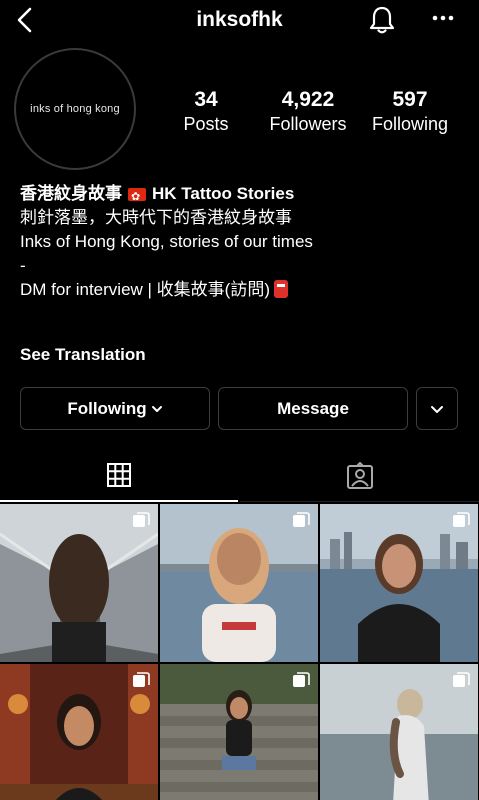 This screenshot has width=479, height=800. I want to click on profile-username: inksofhk, so click(239, 19).